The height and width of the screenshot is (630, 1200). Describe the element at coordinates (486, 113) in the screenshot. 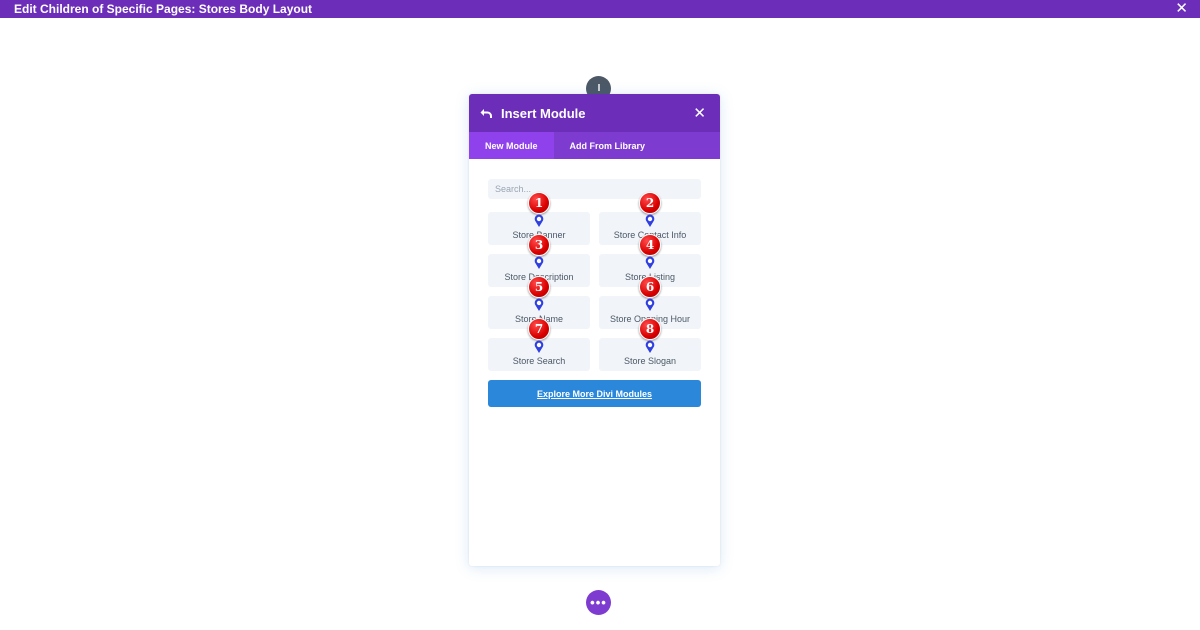

I see `undo-arrow-icon` at that location.